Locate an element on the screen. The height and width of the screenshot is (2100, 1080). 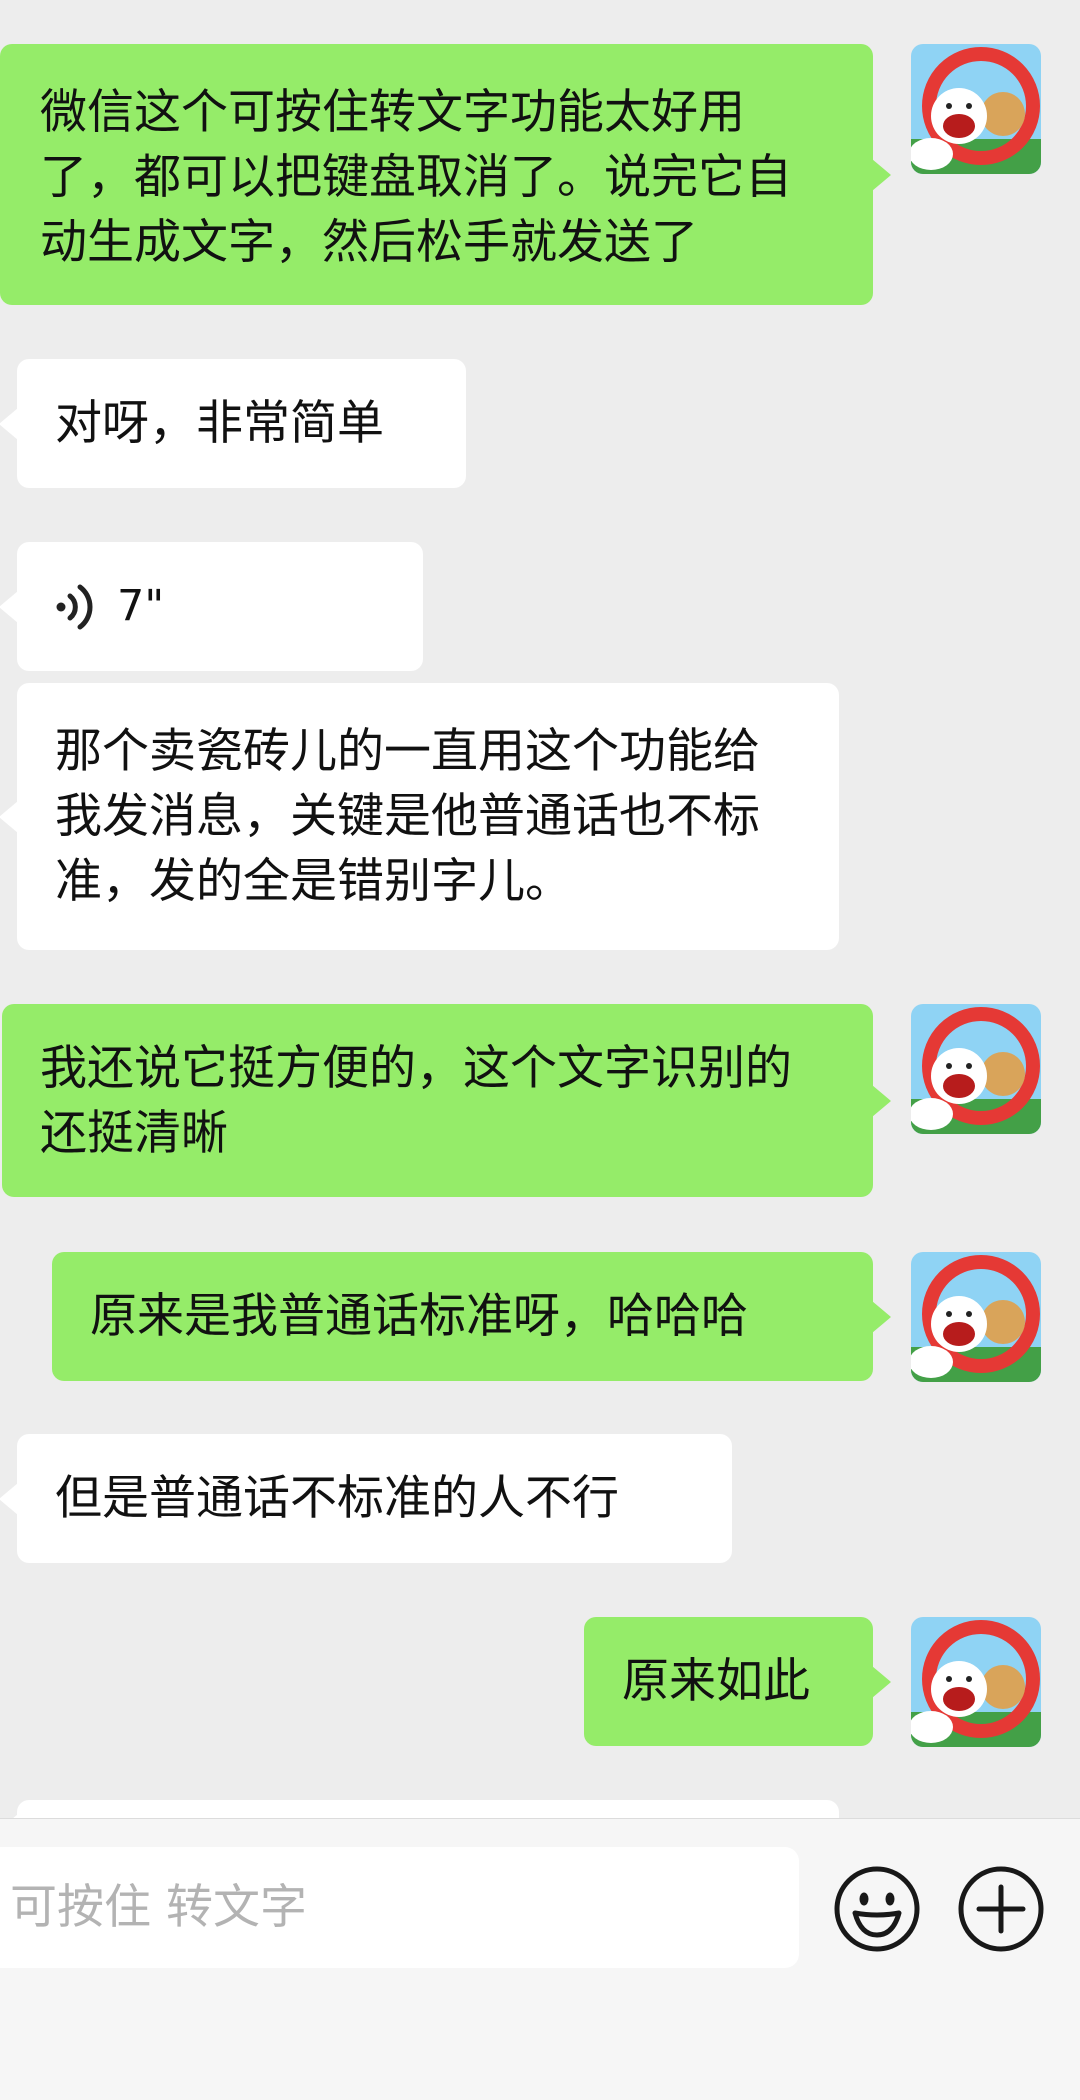
input-bar: 可按住 转文字 is located at coordinates (540, 1959).